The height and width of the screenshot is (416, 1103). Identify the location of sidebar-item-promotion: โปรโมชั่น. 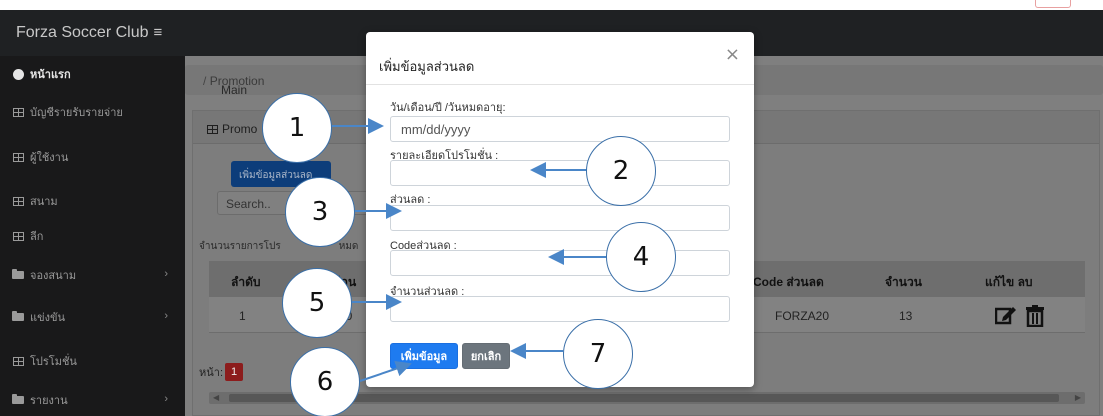
(97, 361).